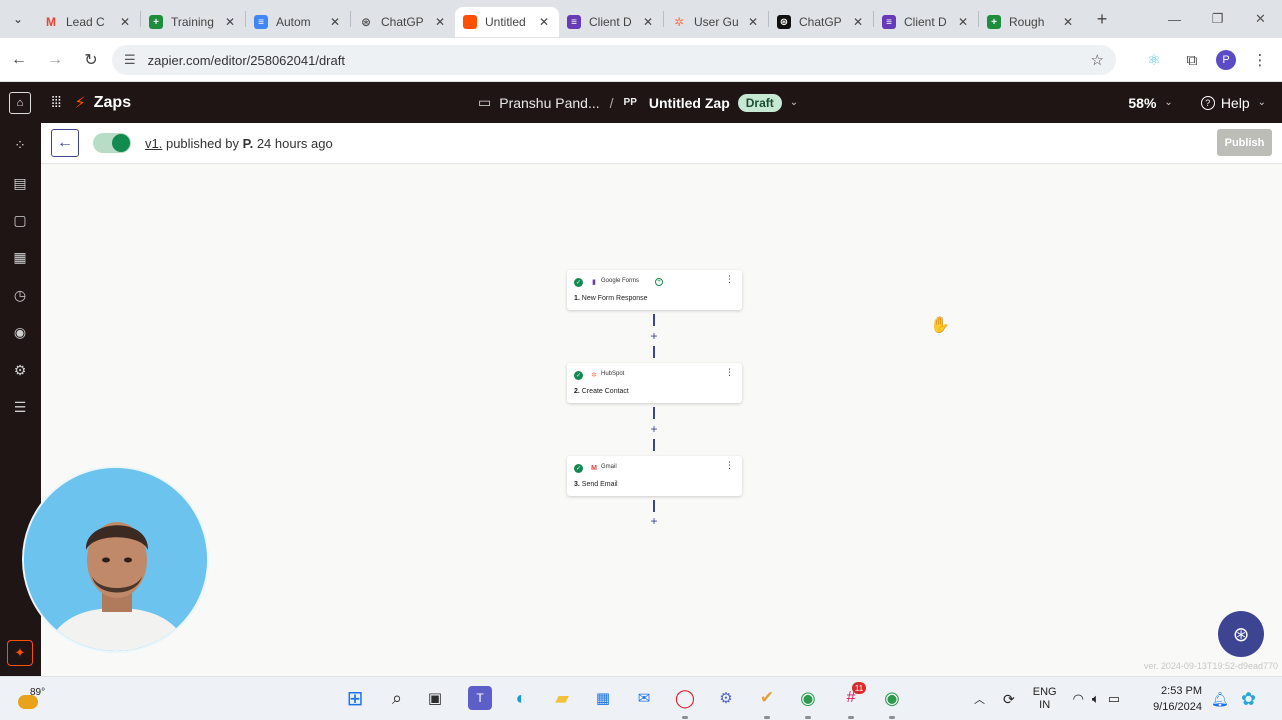 Image resolution: width=1282 pixels, height=720 pixels. What do you see at coordinates (1260, 60) in the screenshot?
I see `browser-menu-icon: ⋮` at bounding box center [1260, 60].